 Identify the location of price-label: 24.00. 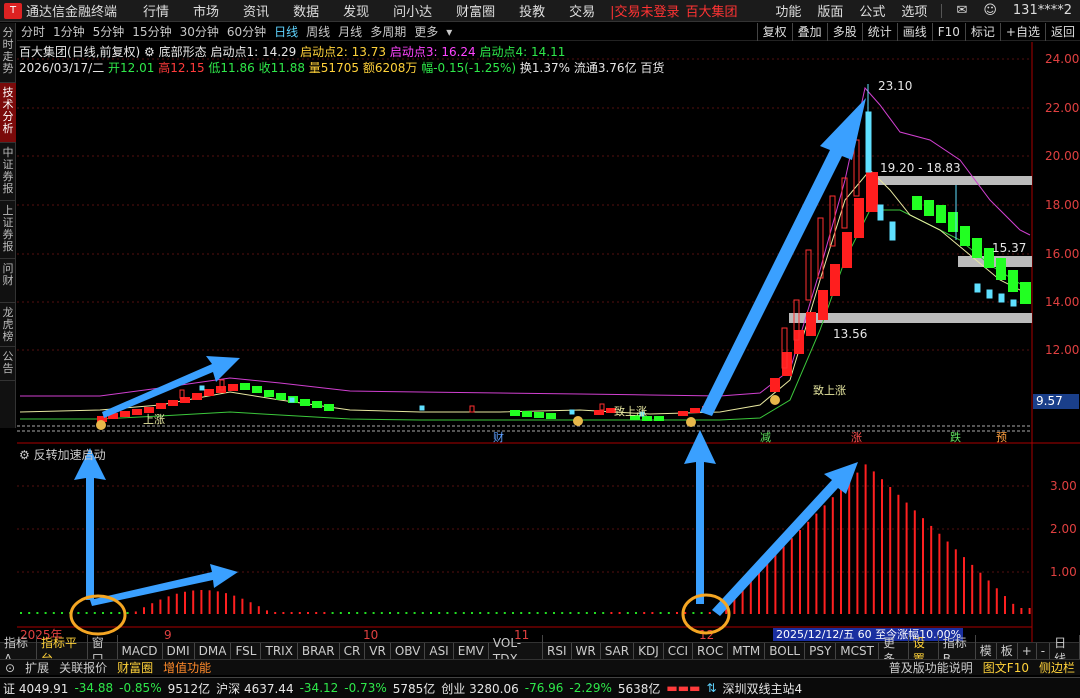
(1062, 59).